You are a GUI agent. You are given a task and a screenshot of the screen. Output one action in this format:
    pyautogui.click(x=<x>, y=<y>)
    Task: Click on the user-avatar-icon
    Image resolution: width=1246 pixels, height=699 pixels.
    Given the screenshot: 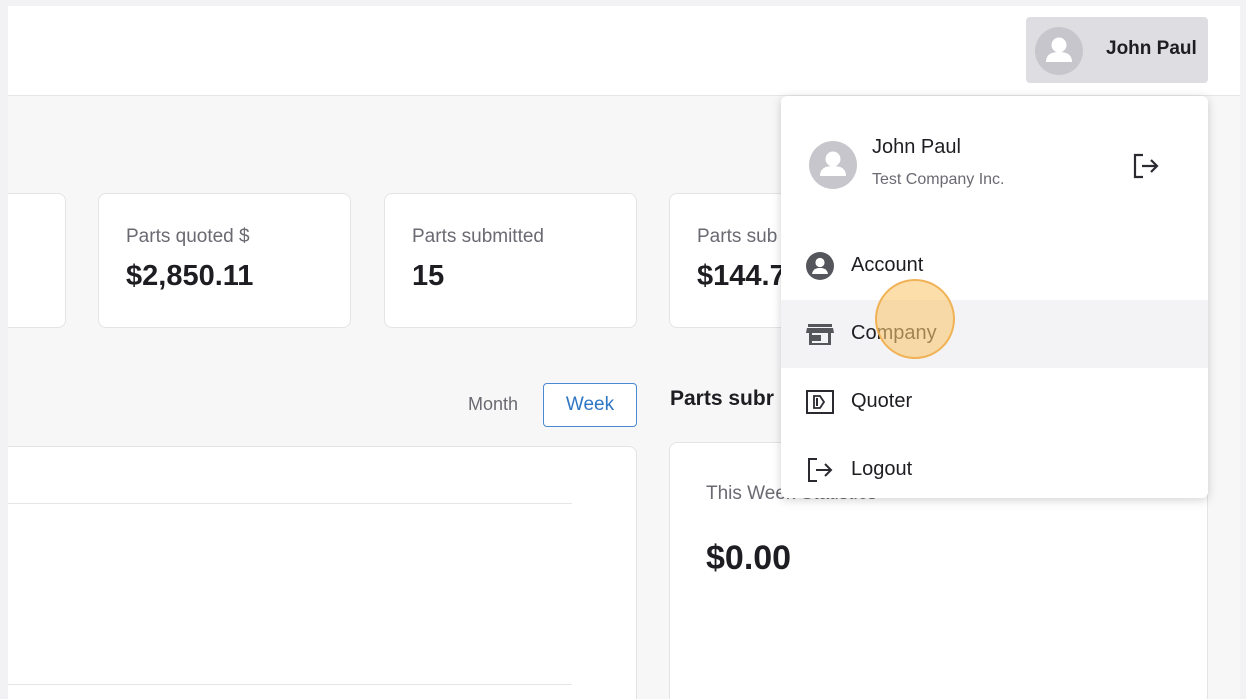 What is the action you would take?
    pyautogui.click(x=1059, y=49)
    